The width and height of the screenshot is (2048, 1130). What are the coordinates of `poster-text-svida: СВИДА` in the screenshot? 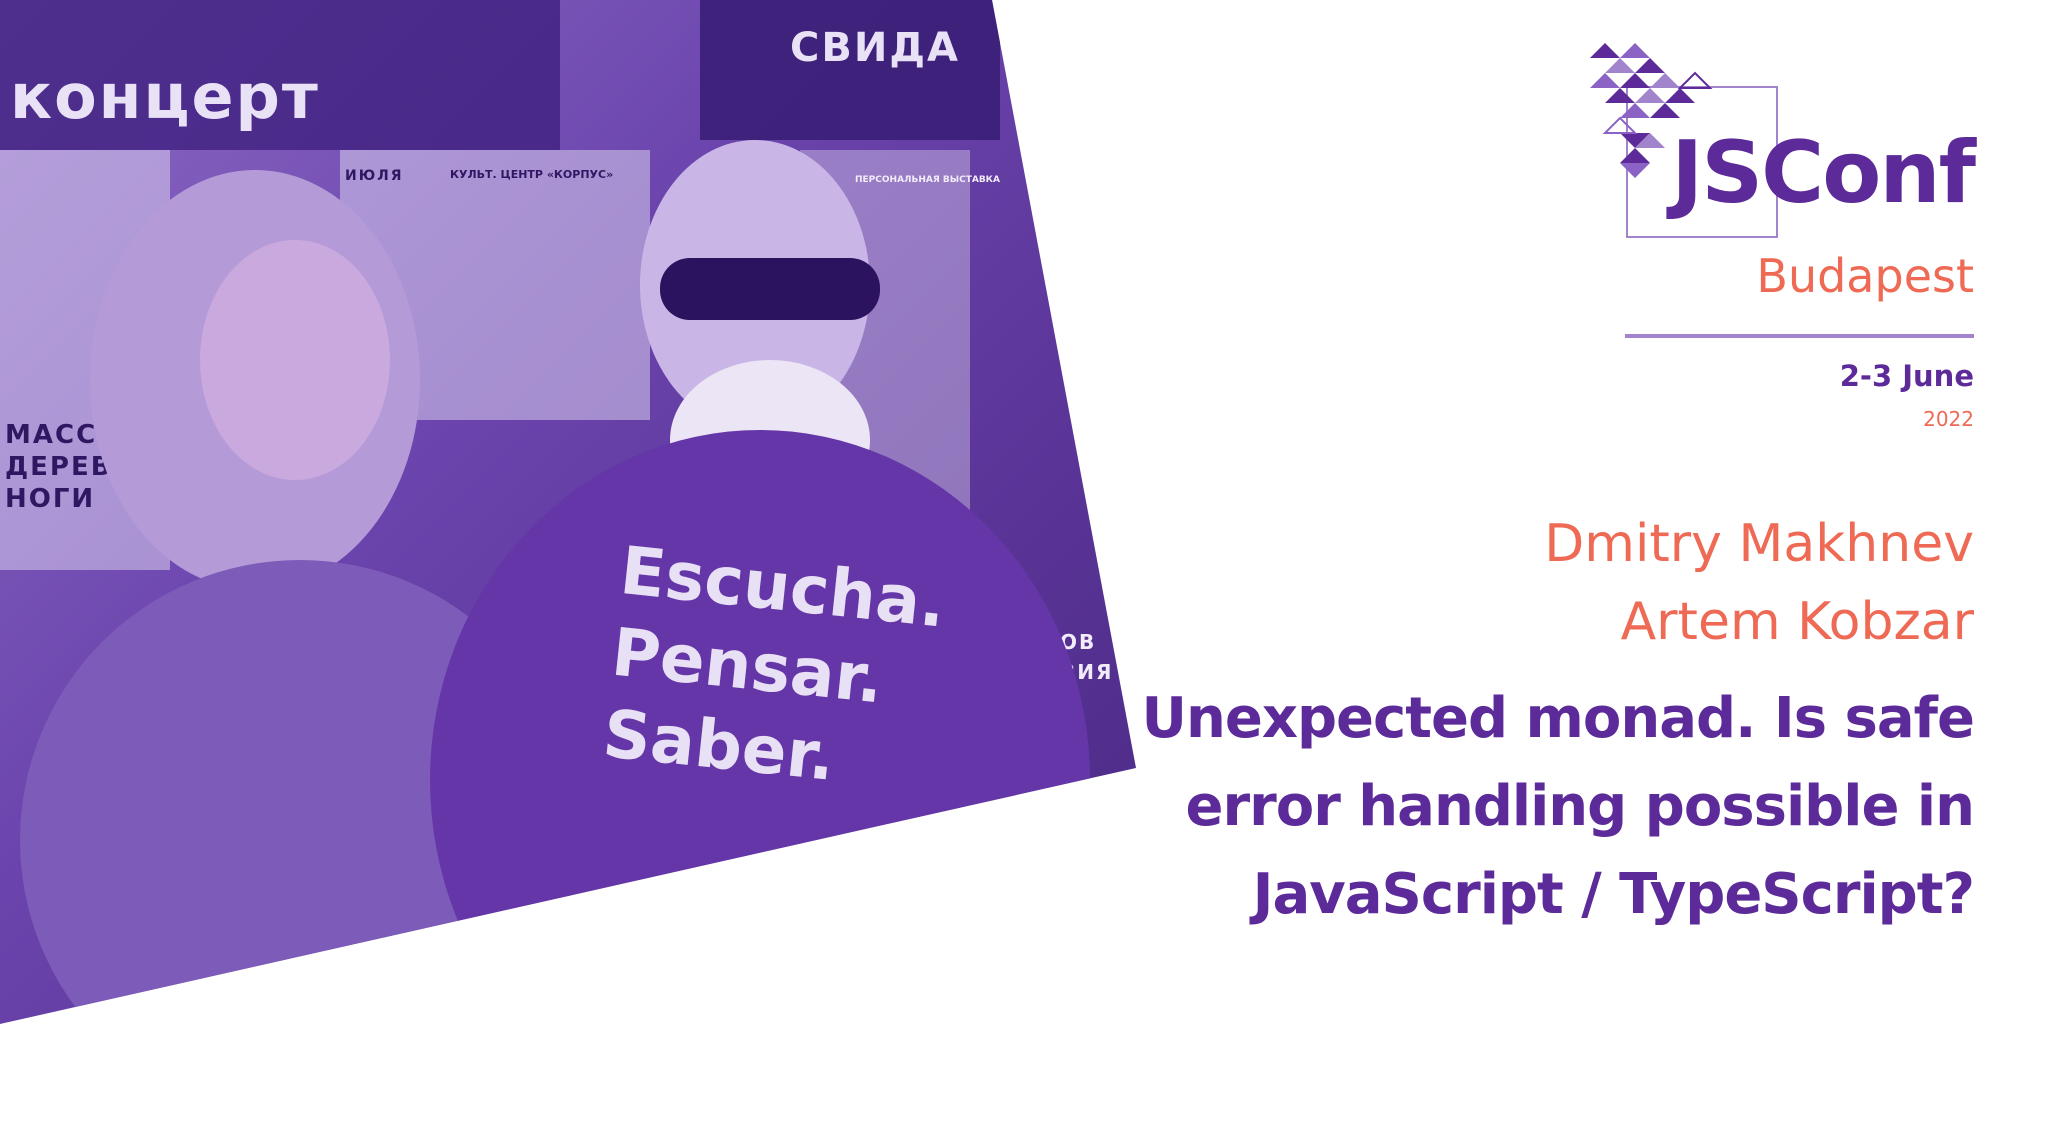 It's located at (875, 48).